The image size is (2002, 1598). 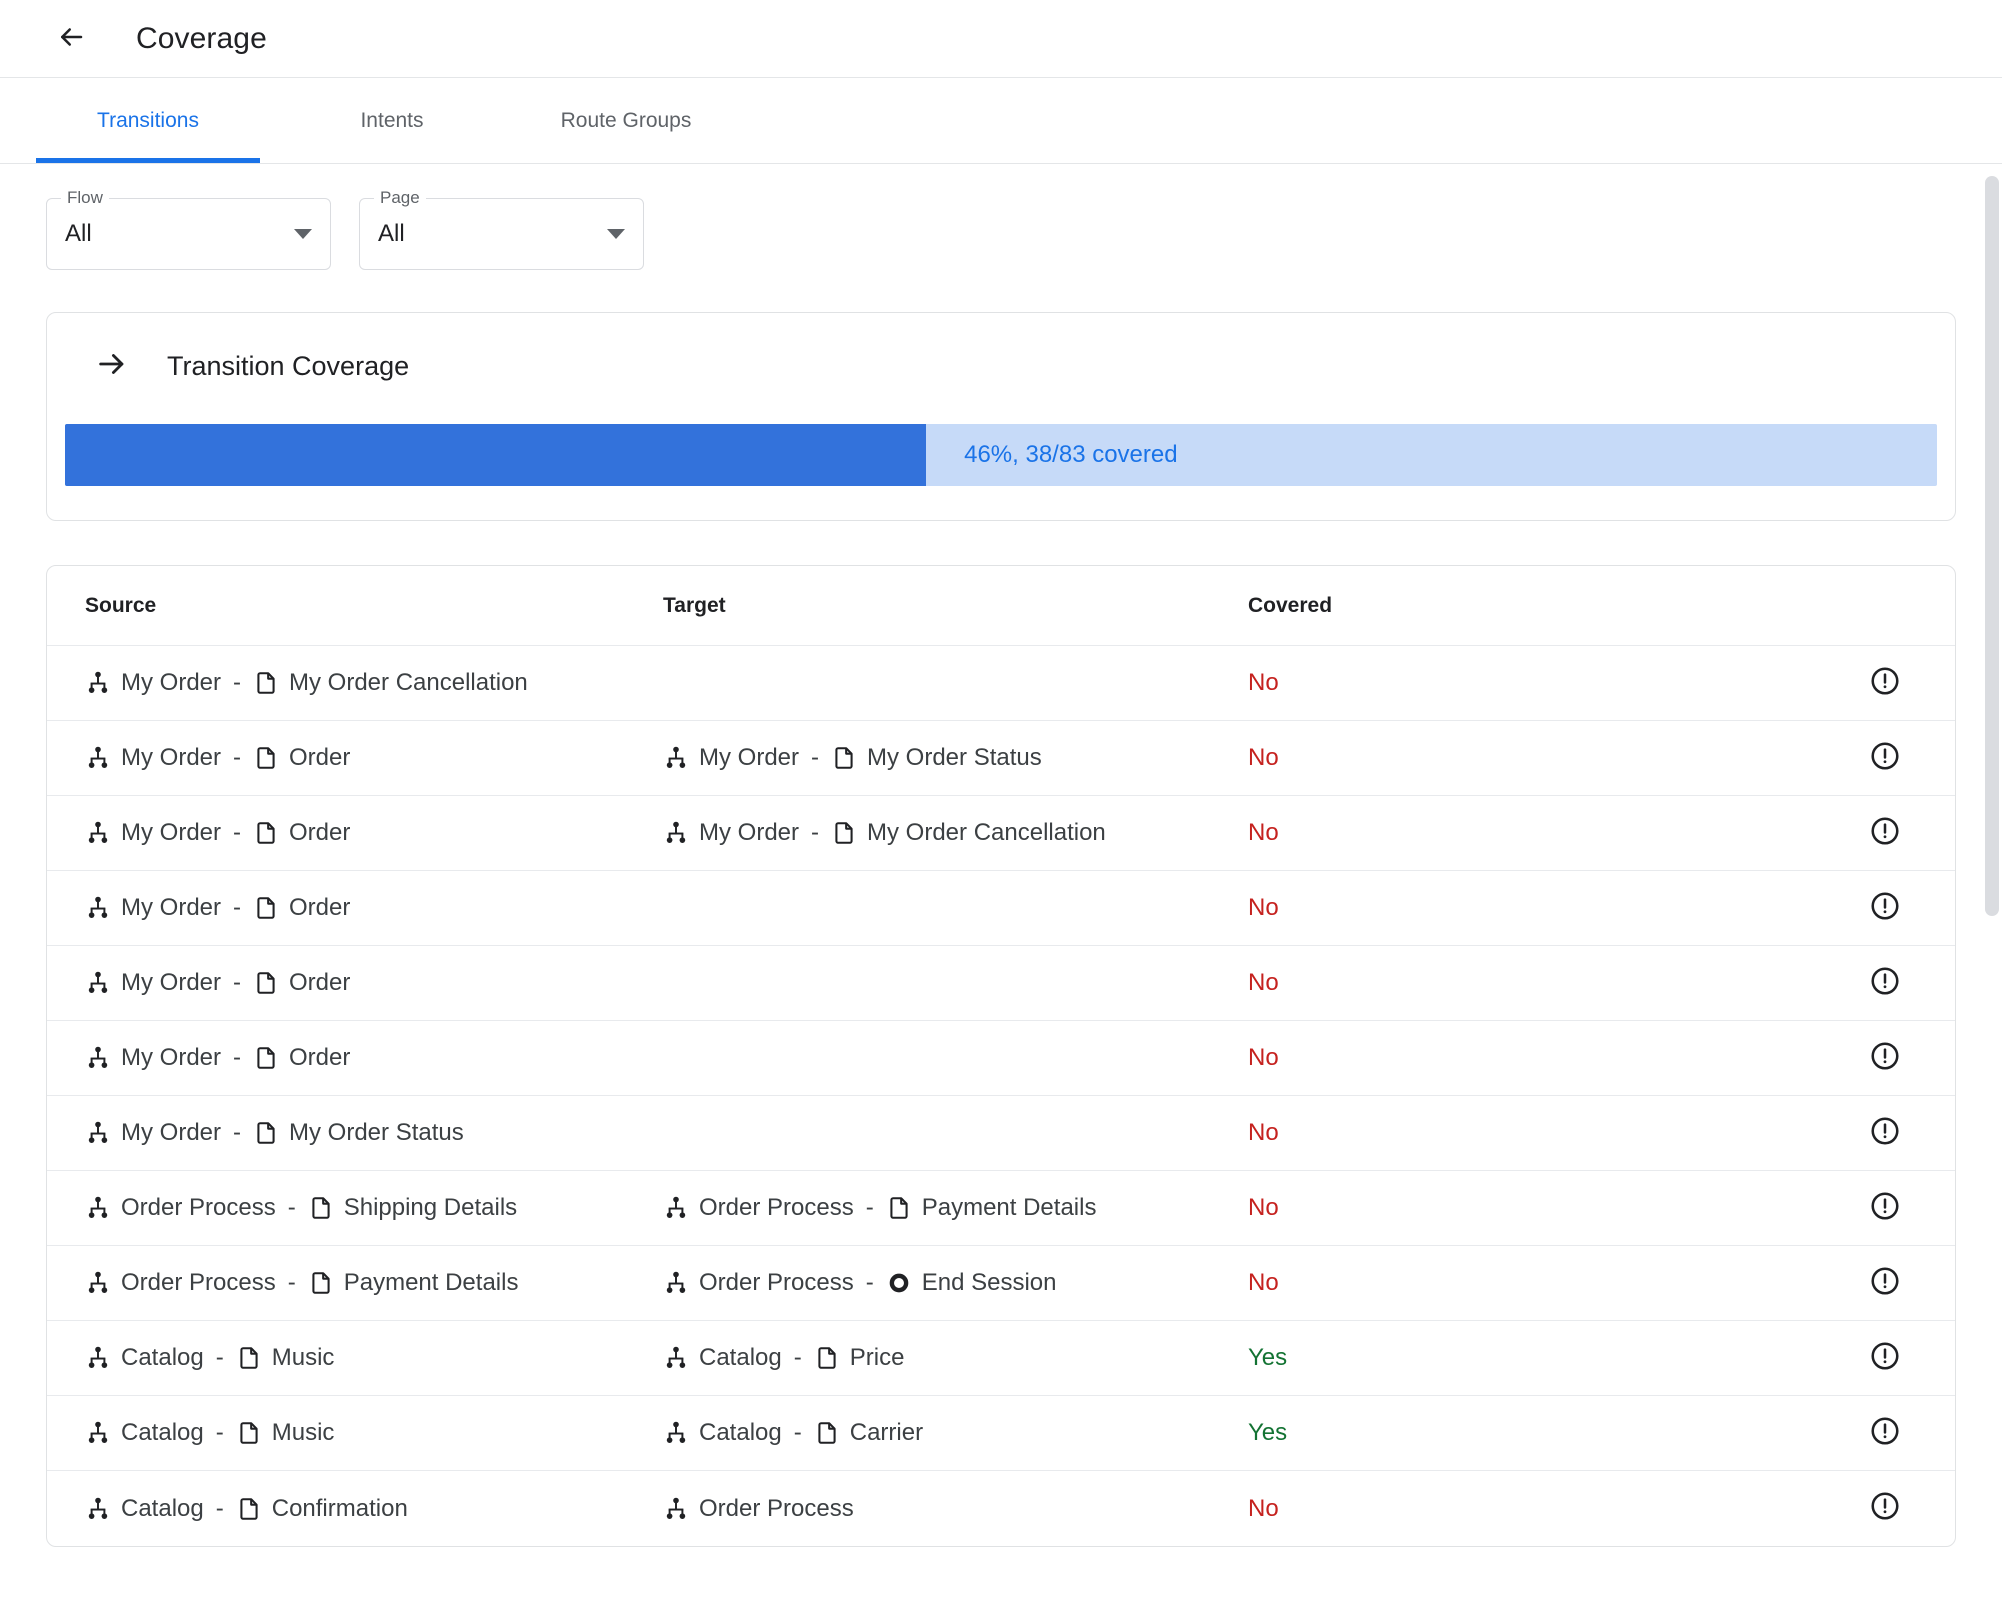 What do you see at coordinates (793, 1433) in the screenshot?
I see `target-entity: Catalog - Carrier` at bounding box center [793, 1433].